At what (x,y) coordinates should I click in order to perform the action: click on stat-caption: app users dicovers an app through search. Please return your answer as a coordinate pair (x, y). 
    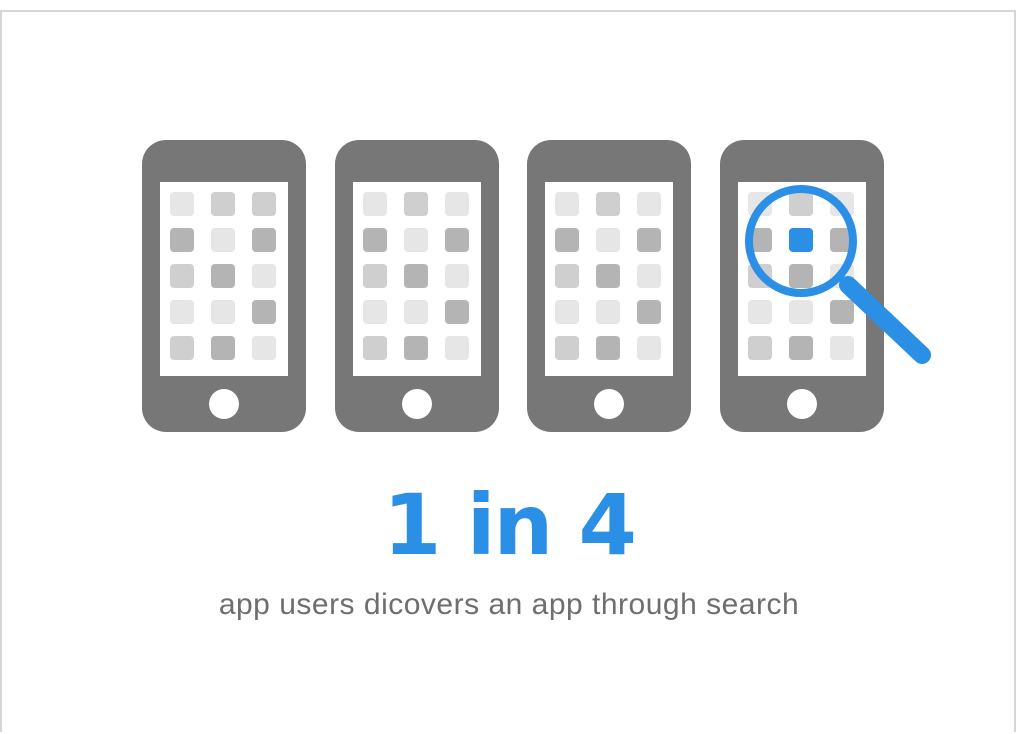
    Looking at the image, I should click on (509, 604).